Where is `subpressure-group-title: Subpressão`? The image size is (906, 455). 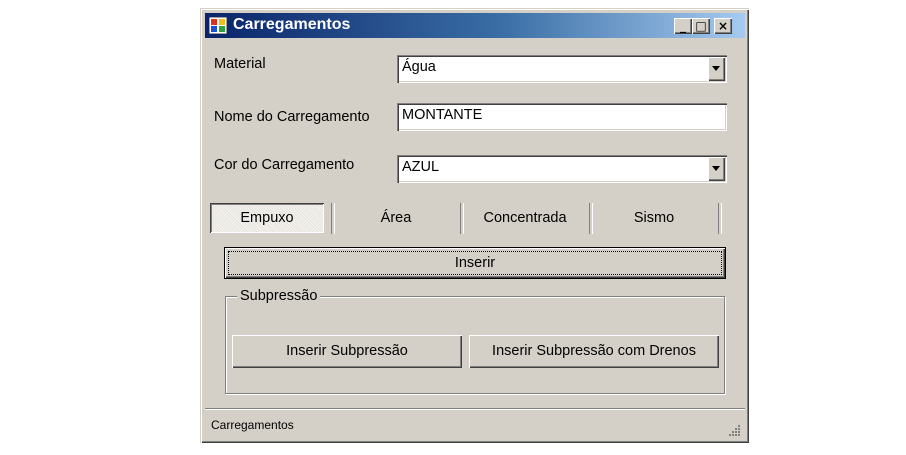
subpressure-group-title: Subpressão is located at coordinates (279, 296).